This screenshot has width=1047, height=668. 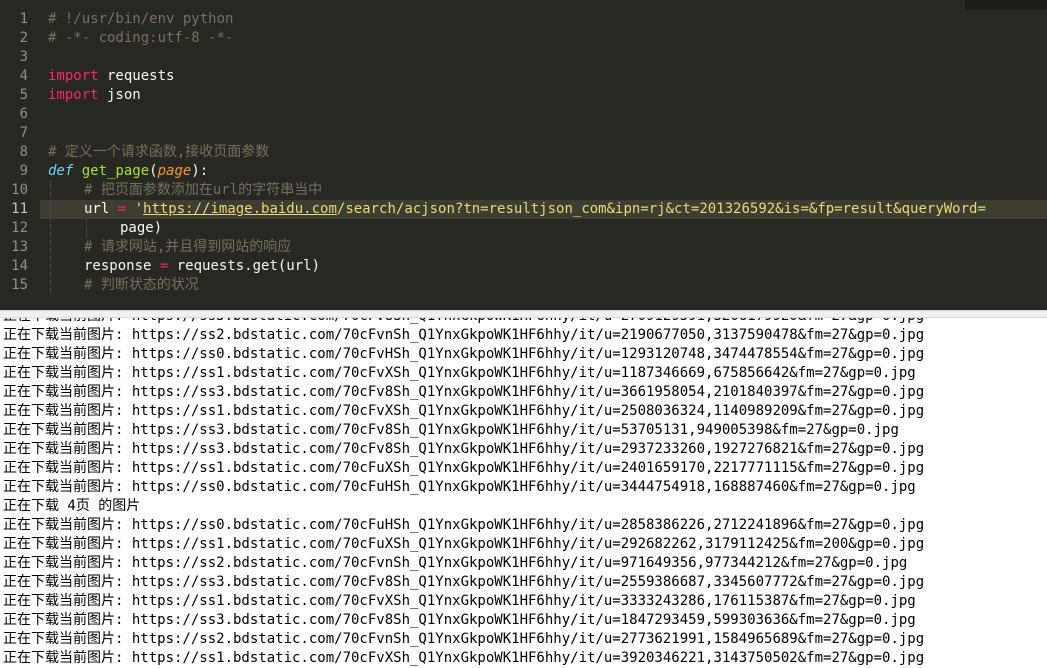 What do you see at coordinates (122, 209) in the screenshot?
I see `assign-operator: =` at bounding box center [122, 209].